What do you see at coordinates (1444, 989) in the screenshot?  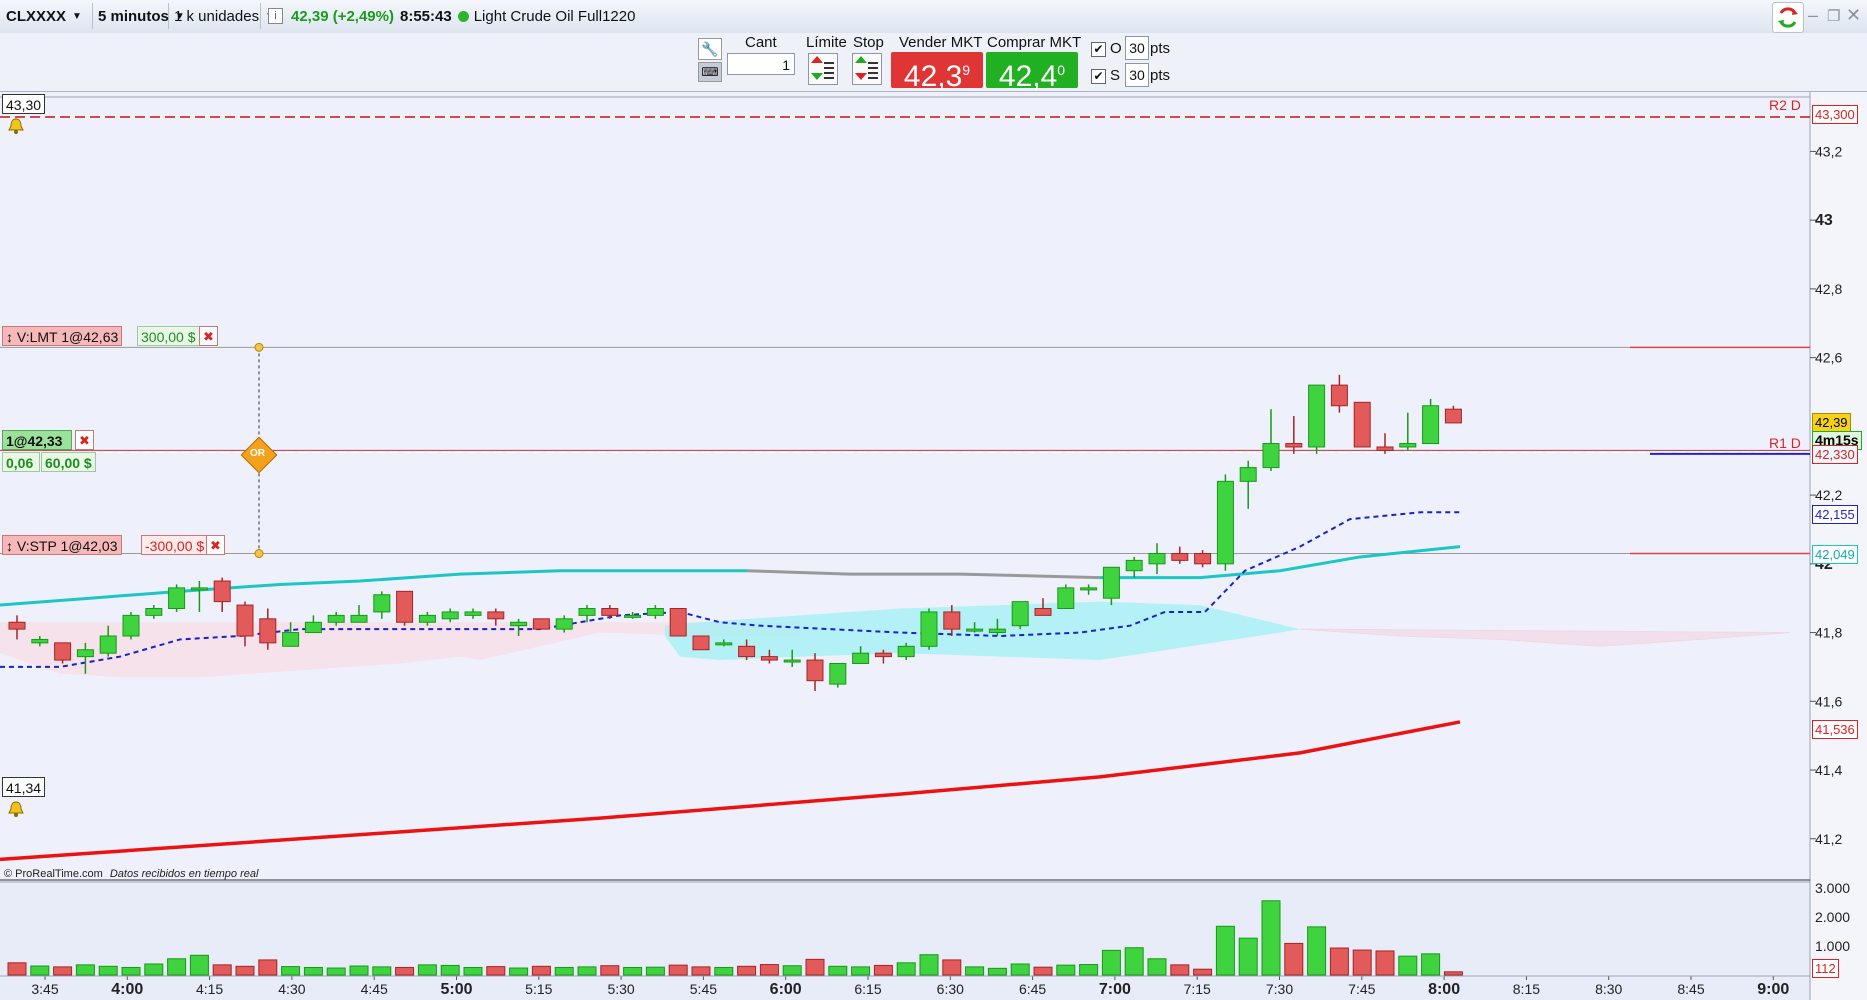 I see `x-tick-label: 8:00` at bounding box center [1444, 989].